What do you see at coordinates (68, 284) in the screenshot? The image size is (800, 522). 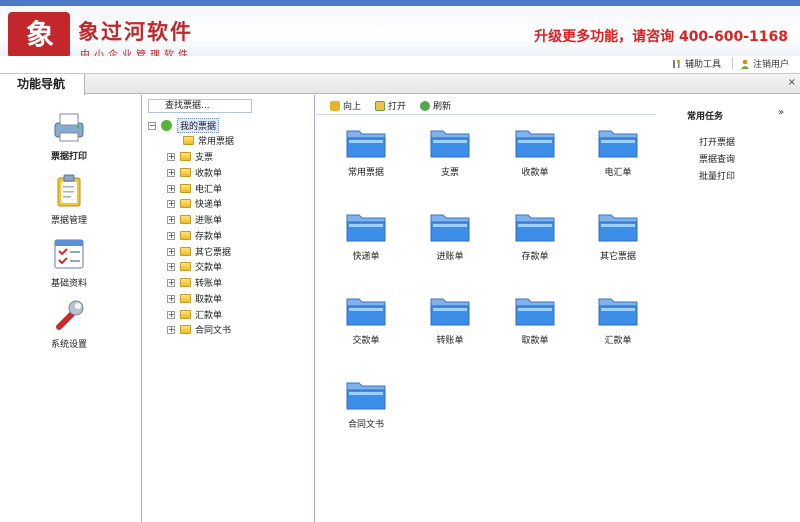 I see `nav-label: 基础资料` at bounding box center [68, 284].